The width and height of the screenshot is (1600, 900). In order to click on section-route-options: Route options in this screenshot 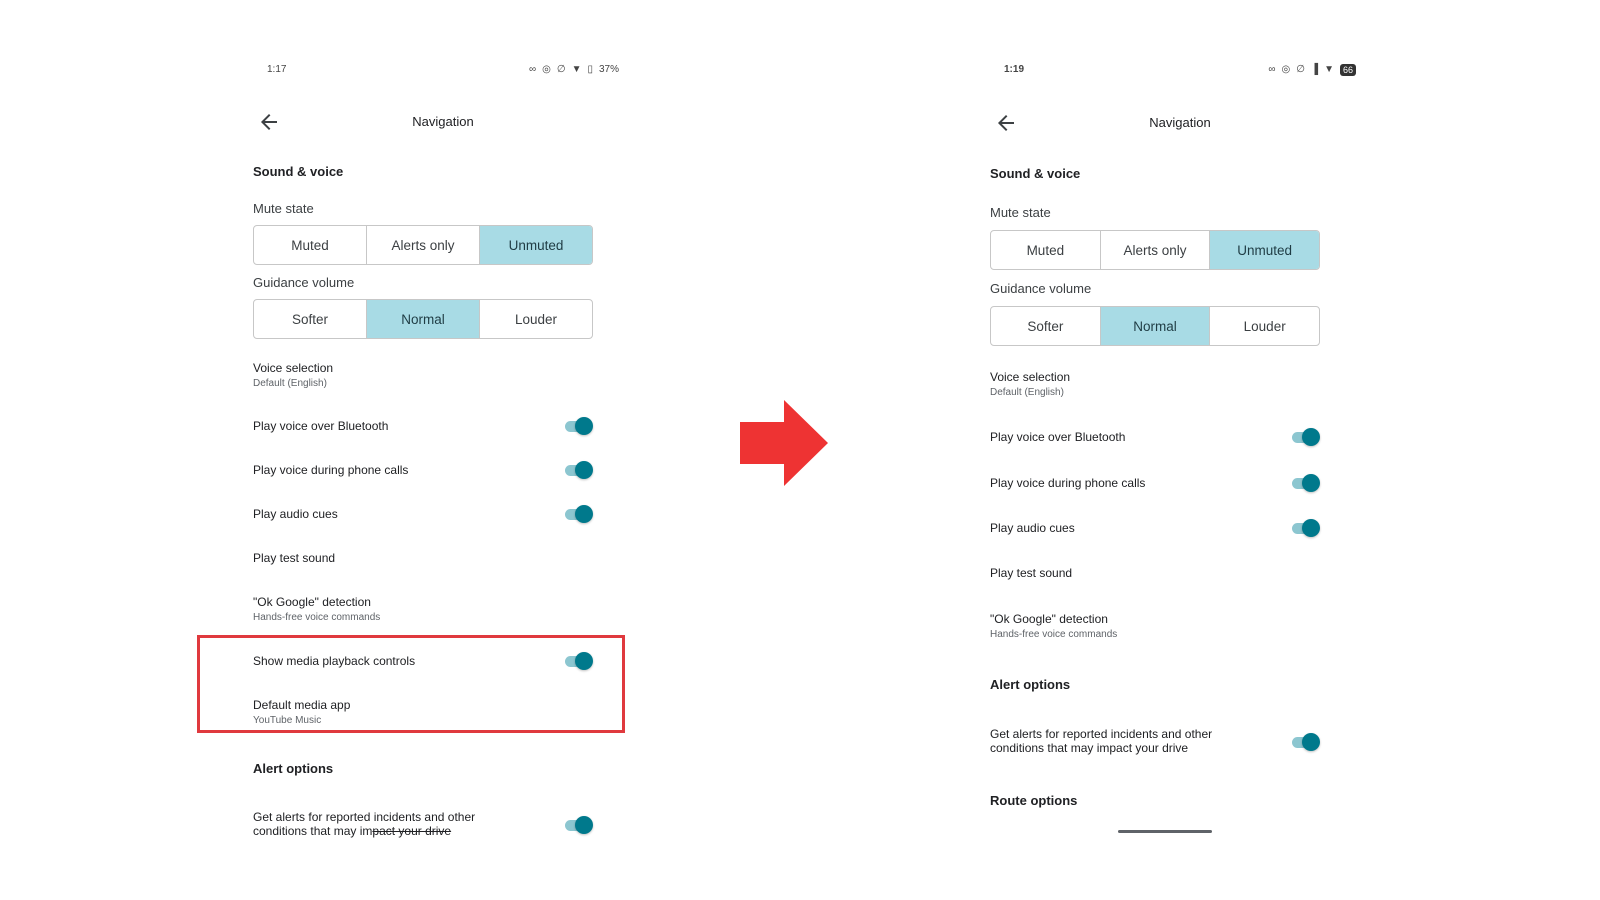, I will do `click(1034, 800)`.